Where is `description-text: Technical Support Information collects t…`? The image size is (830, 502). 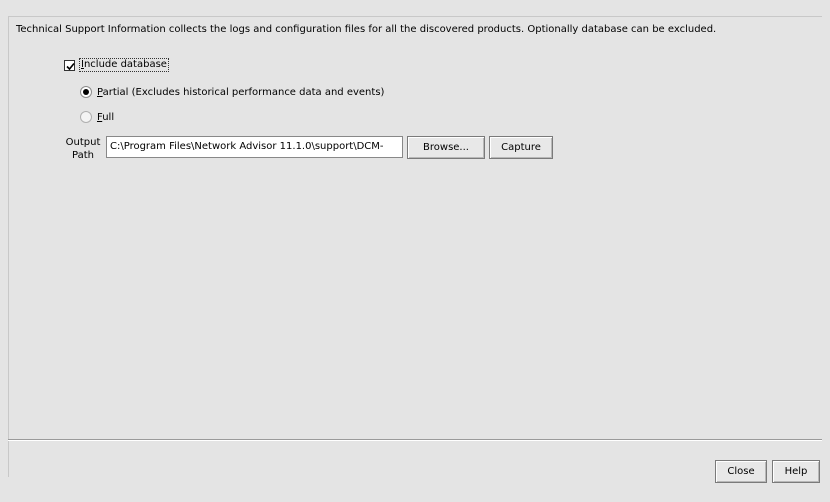 description-text: Technical Support Information collects t… is located at coordinates (366, 29).